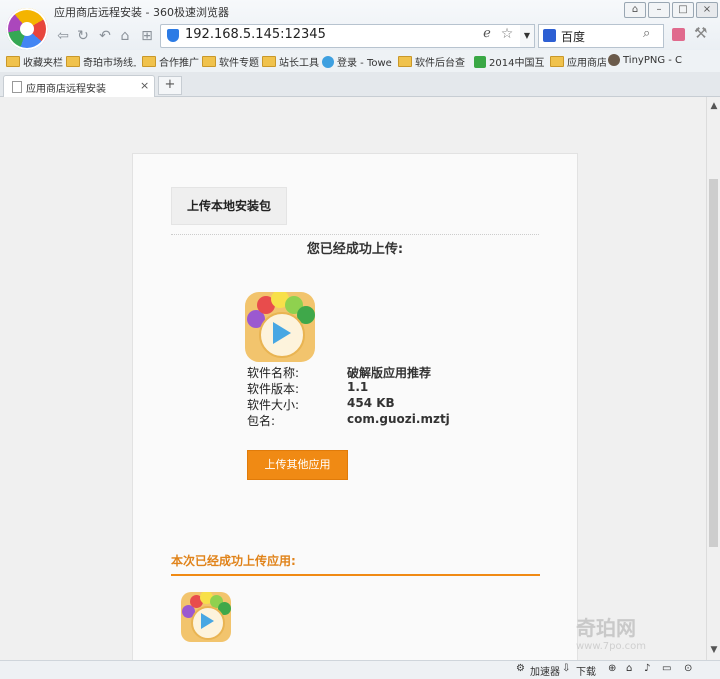 Image resolution: width=720 pixels, height=679 pixels. Describe the element at coordinates (545, 670) in the screenshot. I see `accelerator-label: 加速器` at that location.